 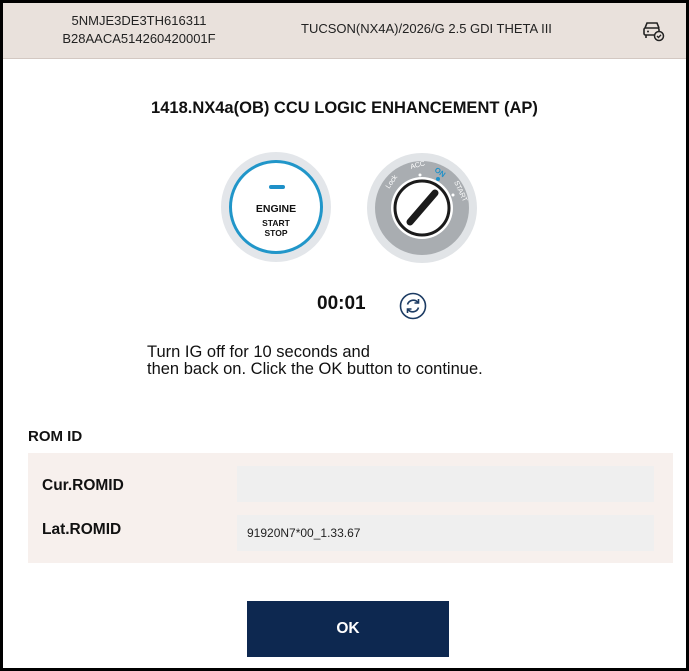 I want to click on vehicle-model: TUCSON(NX4A)/2026/G 2.5 GDI THETA III, so click(x=426, y=28).